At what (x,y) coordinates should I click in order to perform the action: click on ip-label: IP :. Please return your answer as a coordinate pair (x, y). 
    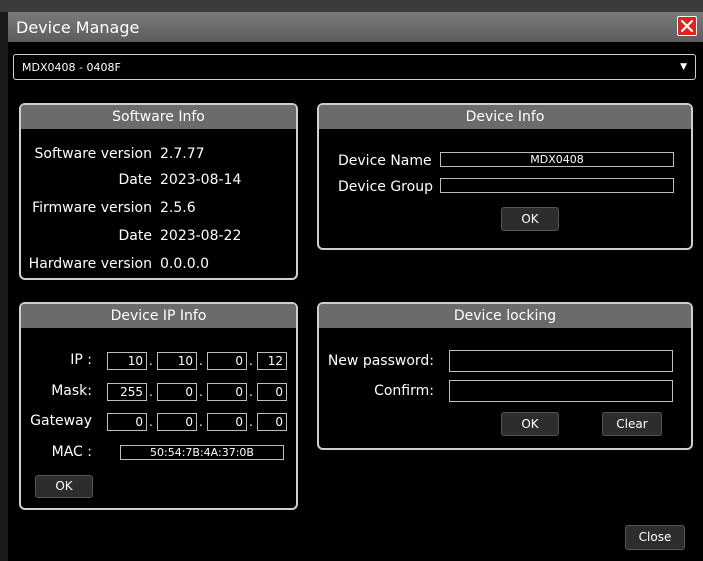
    Looking at the image, I should click on (81, 360).